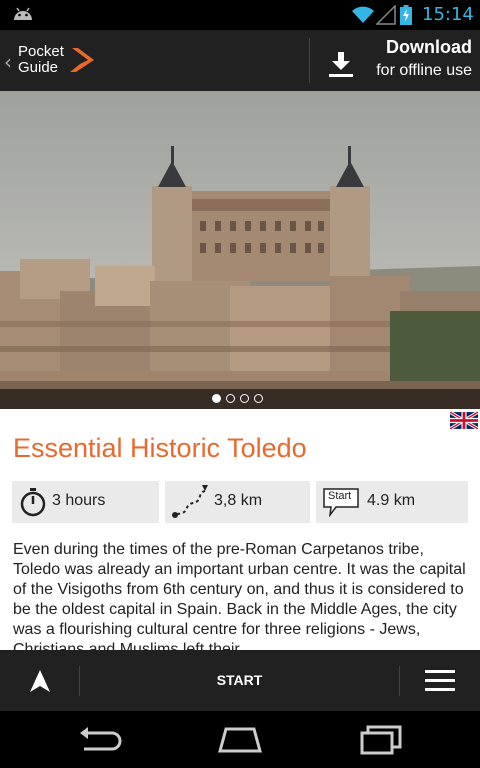  Describe the element at coordinates (40, 681) in the screenshot. I see `navigation-arrow-icon` at that location.